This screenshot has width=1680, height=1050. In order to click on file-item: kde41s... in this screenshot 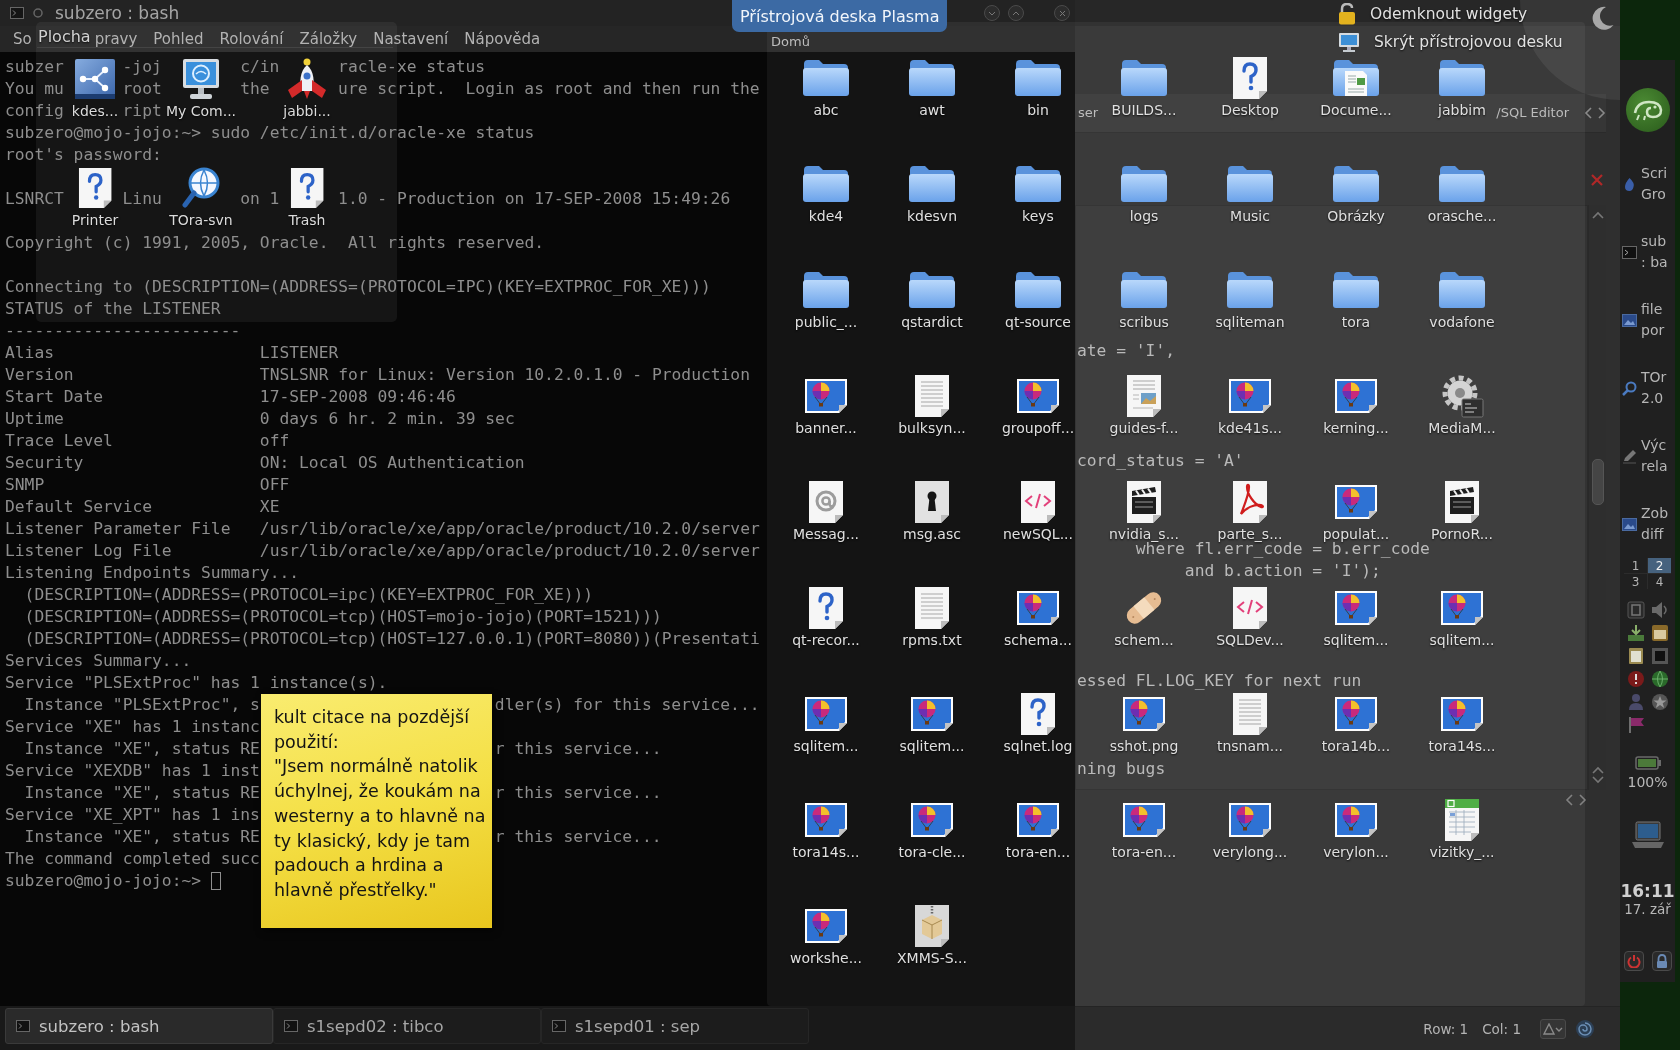, I will do `click(1250, 406)`.